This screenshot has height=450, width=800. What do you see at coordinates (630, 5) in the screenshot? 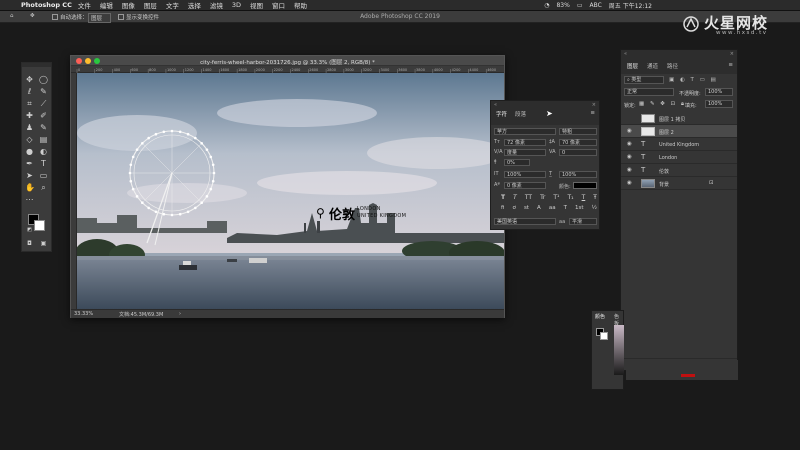
I see `clock: 周五 下午12:12` at bounding box center [630, 5].